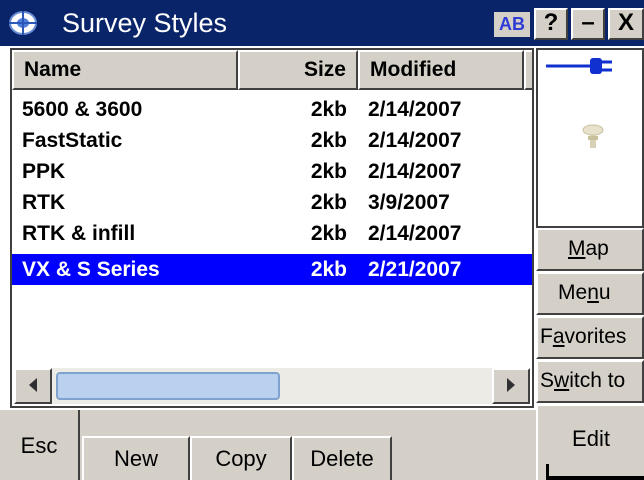 This screenshot has width=644, height=480. I want to click on list-row: PPK 2kb 2/14/2007, so click(272, 171).